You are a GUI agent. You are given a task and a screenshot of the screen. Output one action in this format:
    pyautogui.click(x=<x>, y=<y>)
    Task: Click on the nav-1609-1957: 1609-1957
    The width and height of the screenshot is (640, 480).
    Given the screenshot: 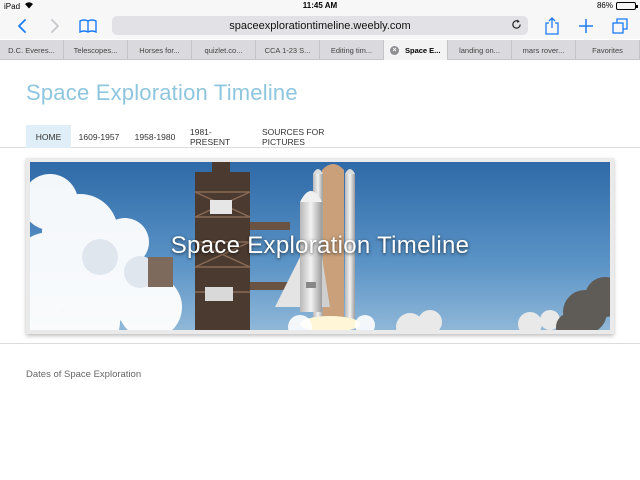 What is the action you would take?
    pyautogui.click(x=99, y=136)
    